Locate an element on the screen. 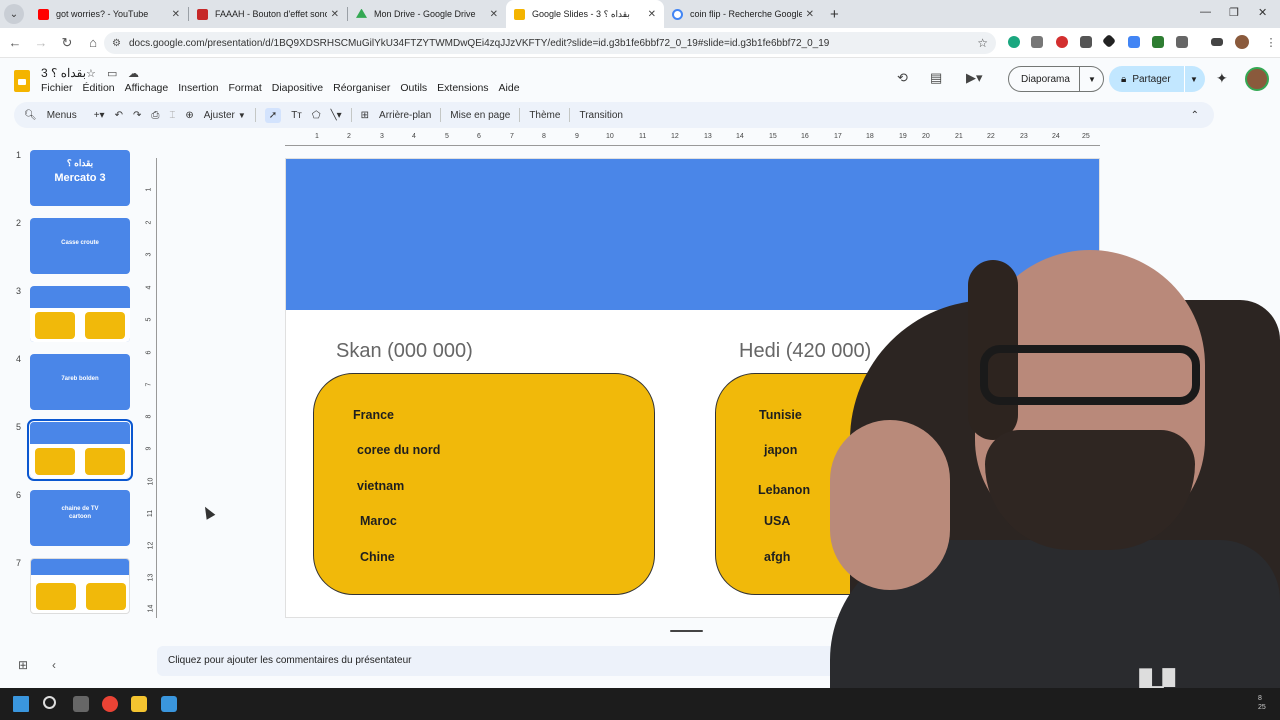  undo-icon: ↶ is located at coordinates (119, 115).